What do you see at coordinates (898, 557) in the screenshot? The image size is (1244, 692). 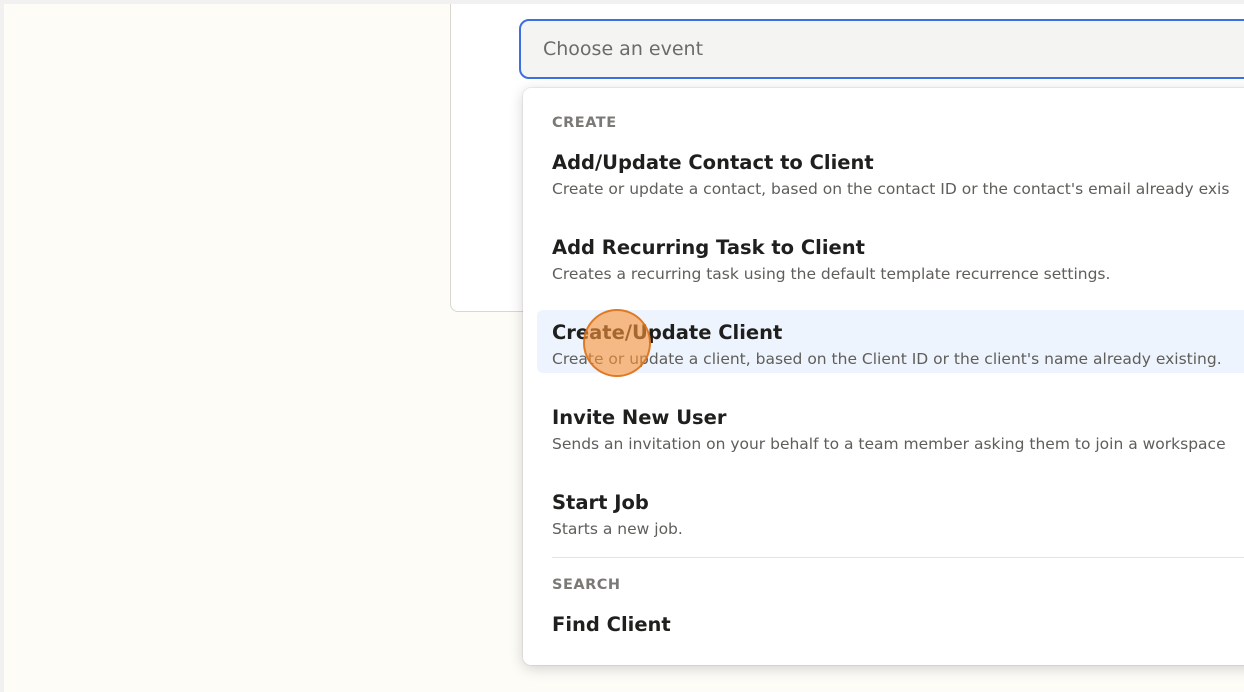 I see `section-divider` at bounding box center [898, 557].